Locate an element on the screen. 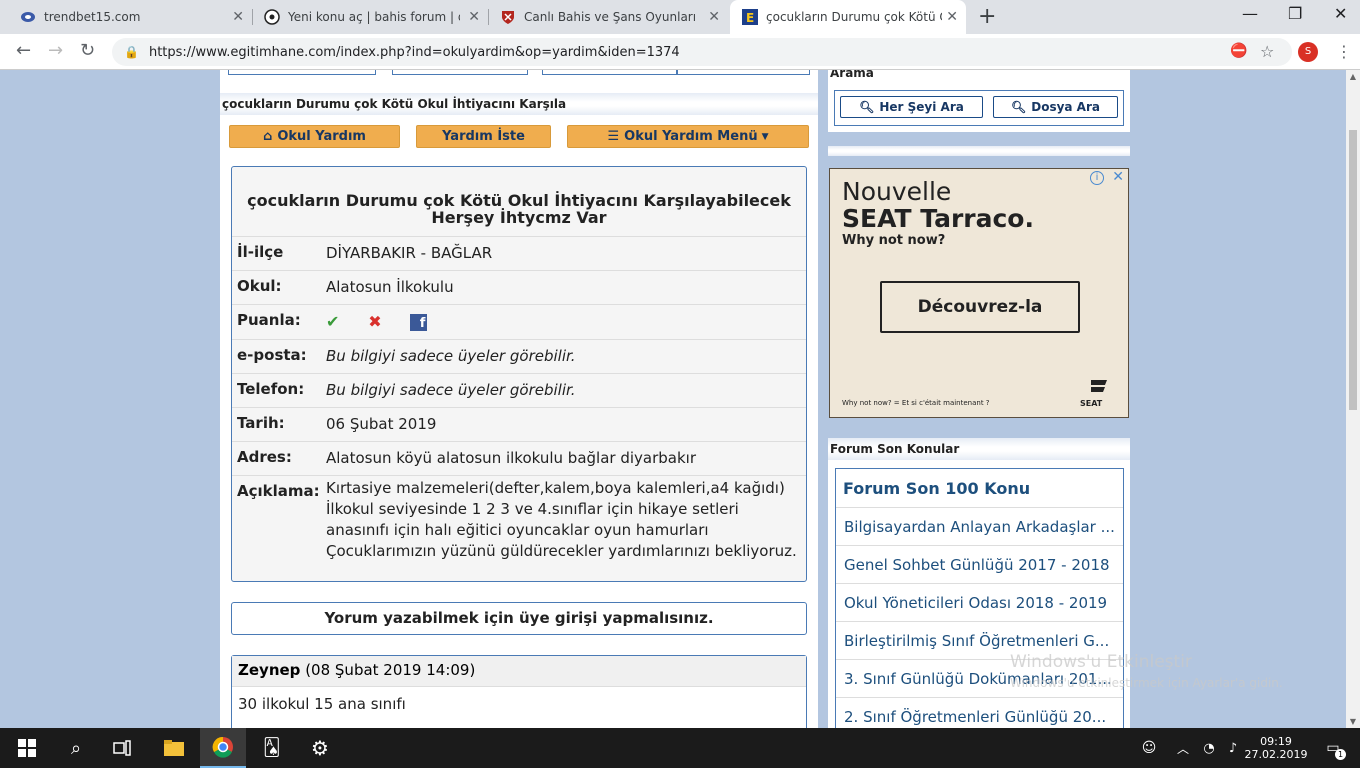 The height and width of the screenshot is (768, 1360). cards-game-icon: 🂡 is located at coordinates (272, 748).